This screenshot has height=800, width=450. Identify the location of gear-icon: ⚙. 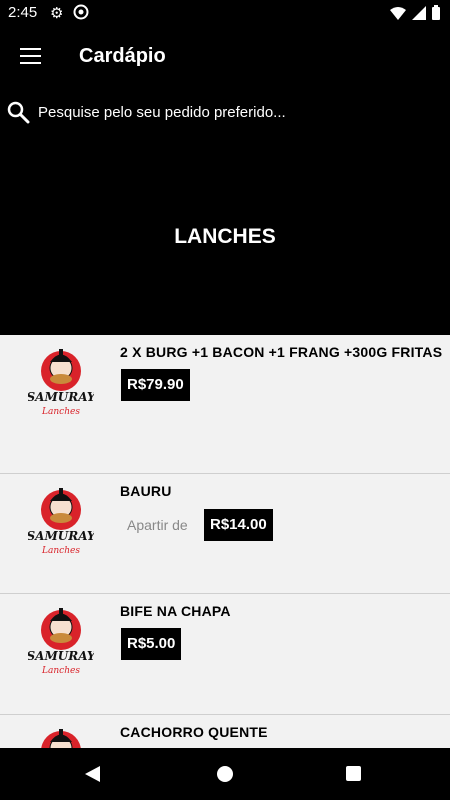
(57, 13).